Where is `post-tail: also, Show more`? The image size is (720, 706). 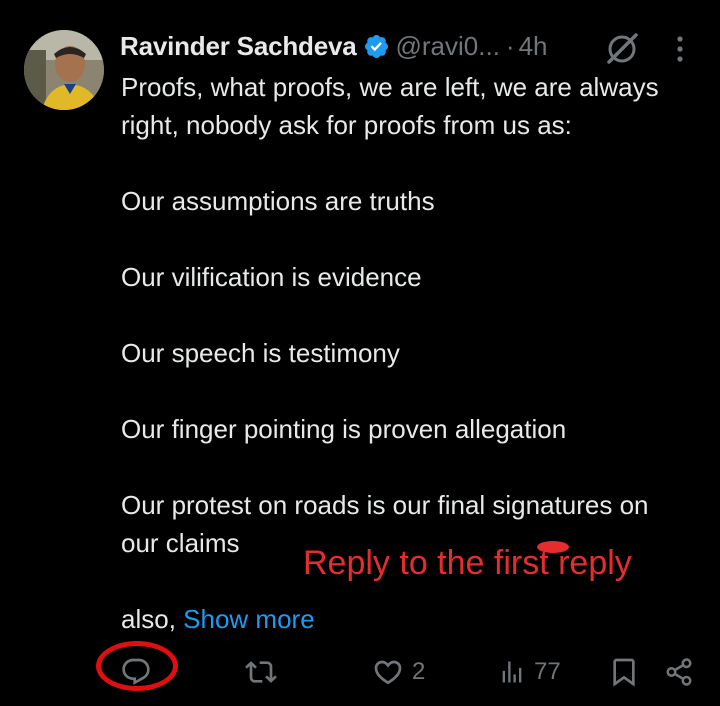 post-tail: also, Show more is located at coordinates (411, 619).